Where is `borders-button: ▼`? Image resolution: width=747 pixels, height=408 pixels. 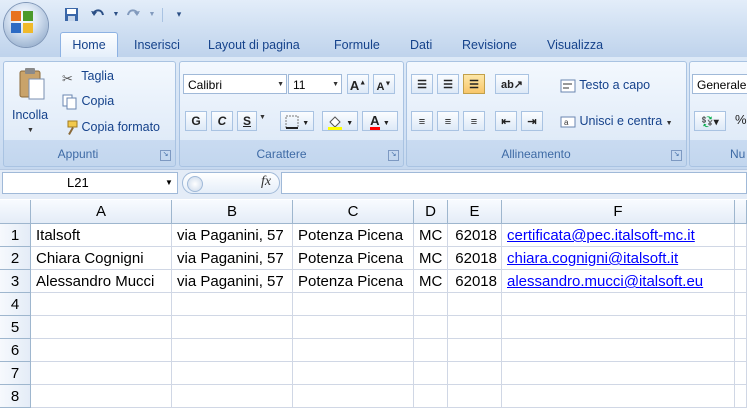 borders-button: ▼ is located at coordinates (297, 121).